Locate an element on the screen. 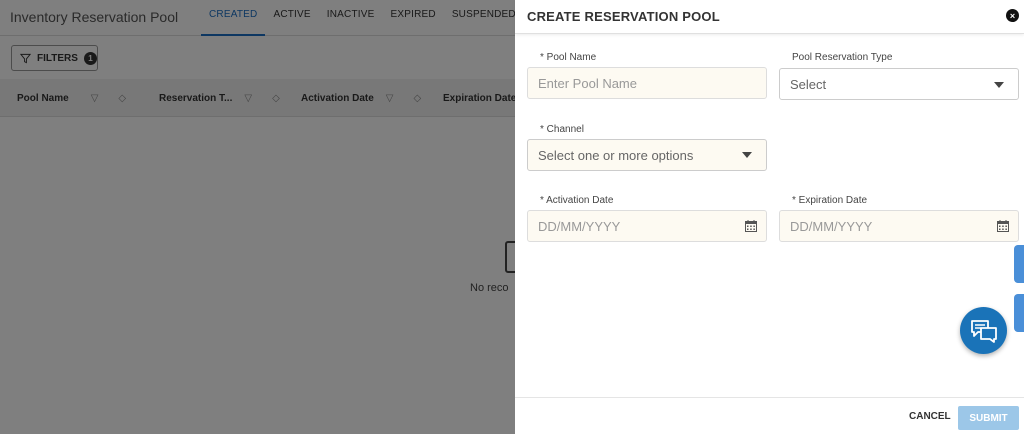  activation-date-label: * Activation Date is located at coordinates (577, 200).